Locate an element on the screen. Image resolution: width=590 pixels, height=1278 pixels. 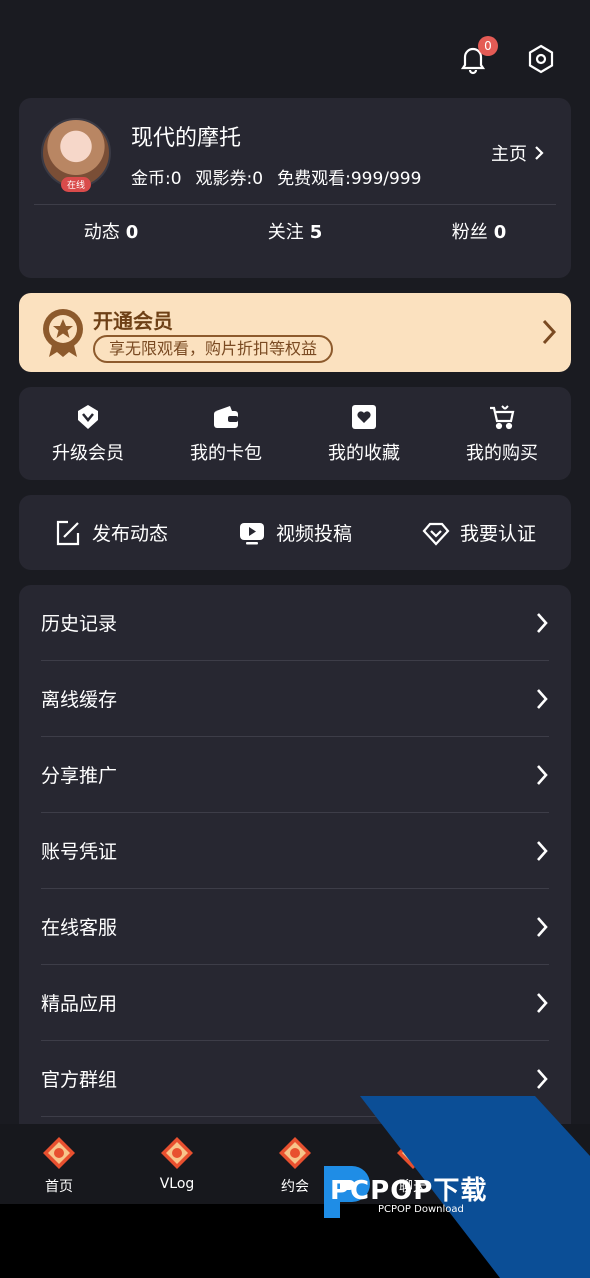
count-following: 关注 5 is located at coordinates (295, 231).